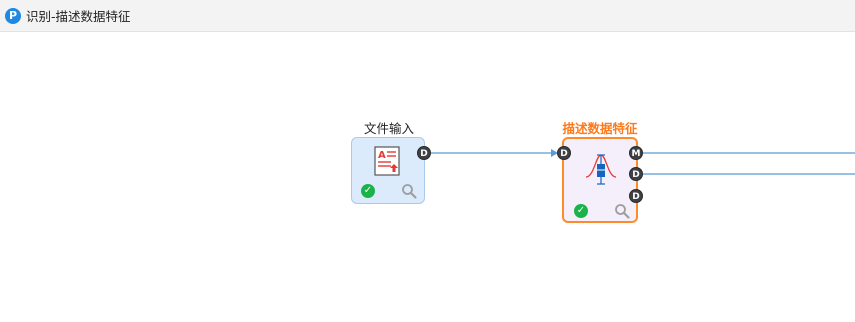 This screenshot has width=855, height=322. Describe the element at coordinates (427, 16) in the screenshot. I see `title-bar: P 识别-描述数据特征` at that location.